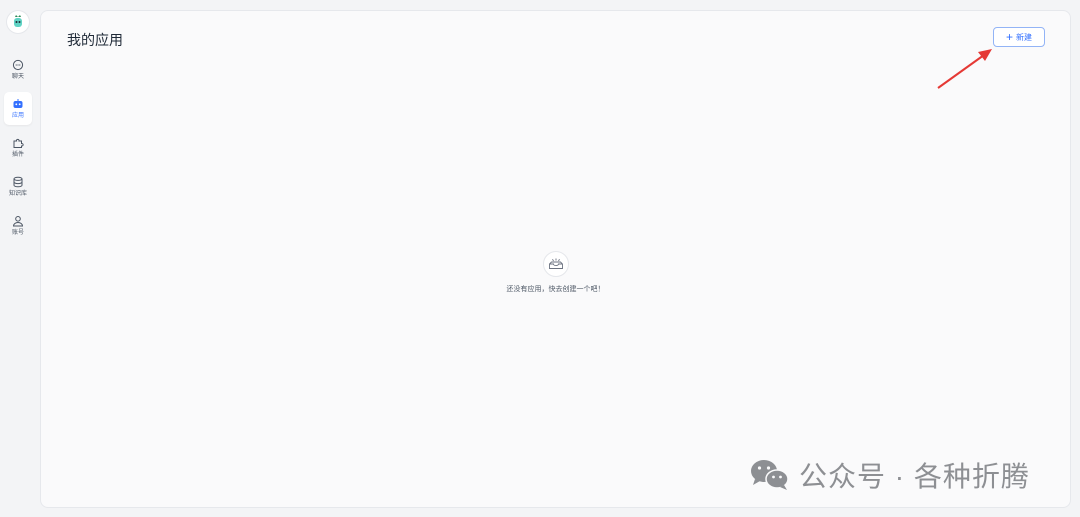 The width and height of the screenshot is (1080, 517). What do you see at coordinates (18, 181) in the screenshot?
I see `database-icon` at bounding box center [18, 181].